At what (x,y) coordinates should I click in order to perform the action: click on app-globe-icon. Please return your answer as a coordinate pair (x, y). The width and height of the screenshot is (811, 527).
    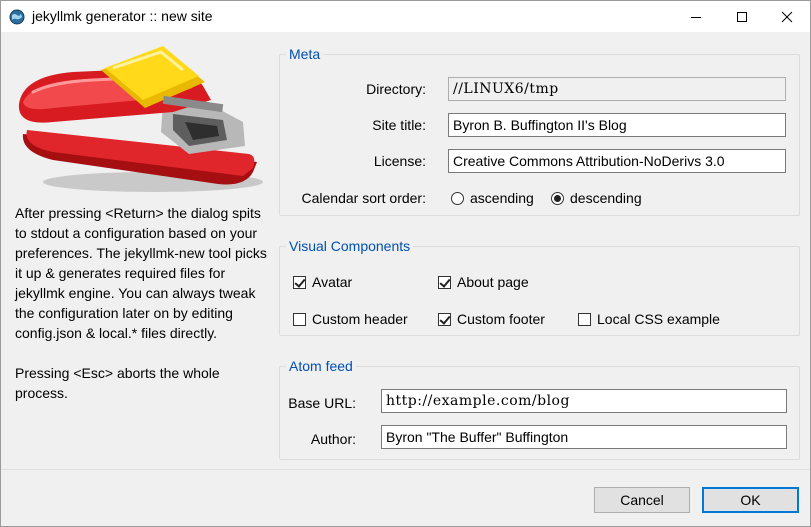
    Looking at the image, I should click on (17, 17).